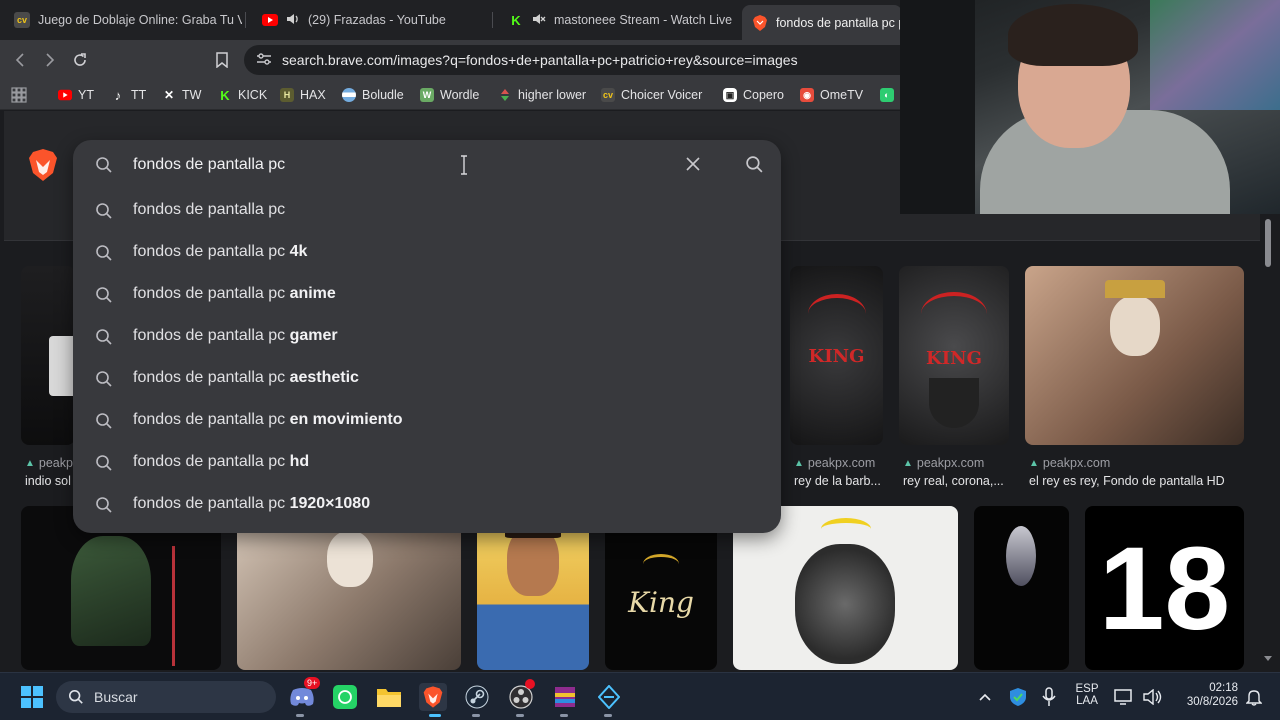 Image resolution: width=1280 pixels, height=720 pixels. I want to click on bookmark-tw: ✕ TW, so click(181, 95).